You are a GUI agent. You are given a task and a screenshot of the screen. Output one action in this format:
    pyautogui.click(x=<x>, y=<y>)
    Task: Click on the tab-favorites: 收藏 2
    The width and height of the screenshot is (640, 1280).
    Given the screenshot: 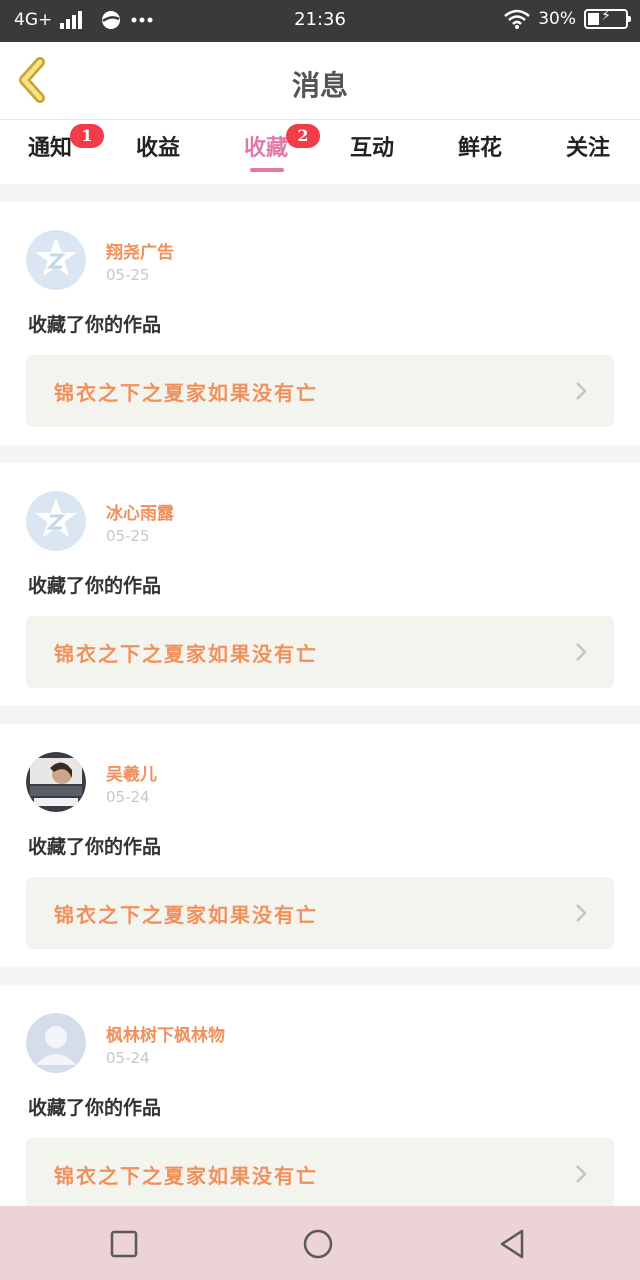 What is the action you would take?
    pyautogui.click(x=282, y=152)
    